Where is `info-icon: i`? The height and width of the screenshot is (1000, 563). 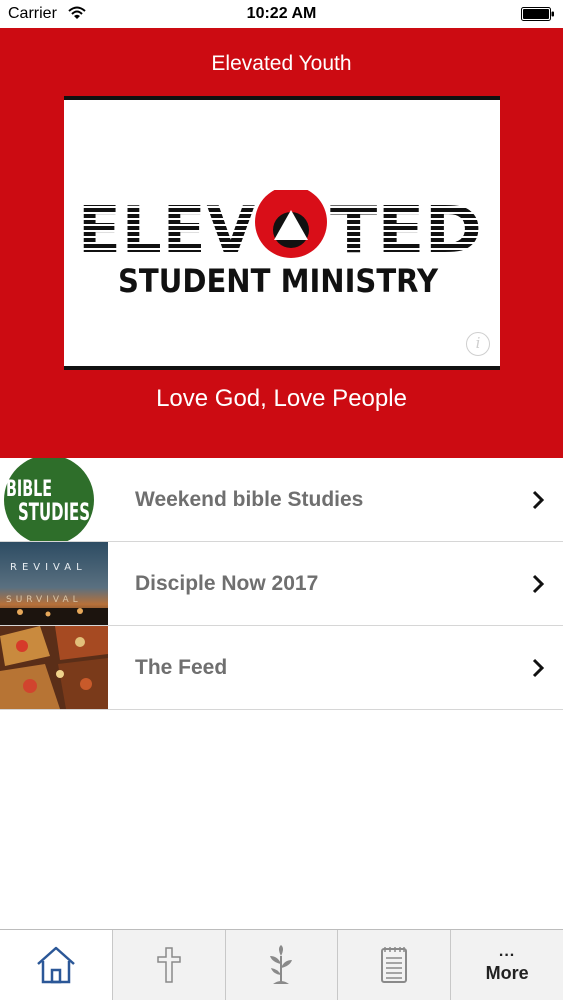
info-icon: i is located at coordinates (478, 344).